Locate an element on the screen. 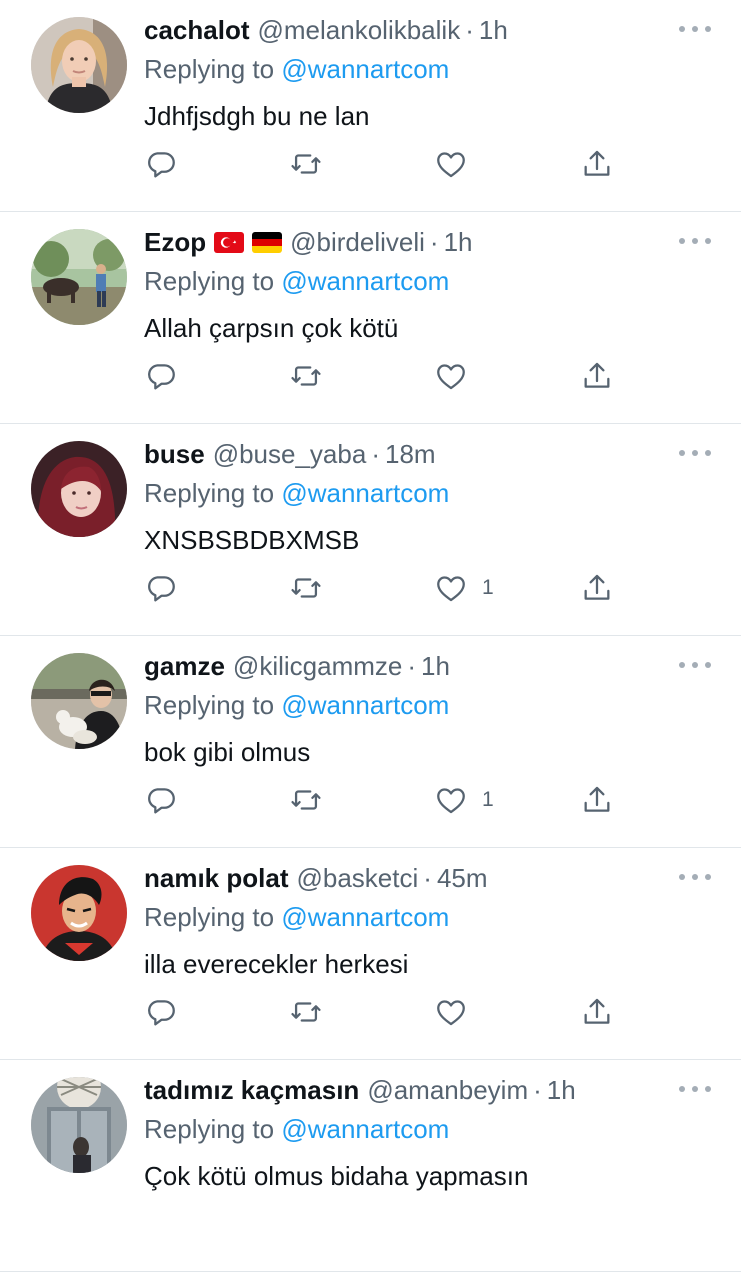 This screenshot has width=741, height=1272. reply-header: namık polat @basketci · 45m is located at coordinates (407, 878).